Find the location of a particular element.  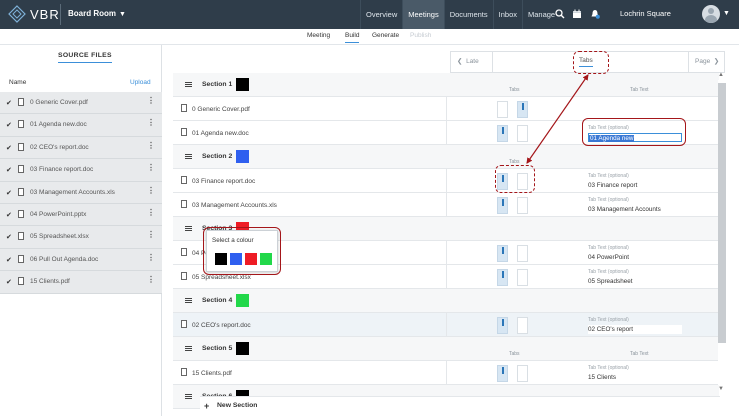

tab-build: Build is located at coordinates (352, 37).